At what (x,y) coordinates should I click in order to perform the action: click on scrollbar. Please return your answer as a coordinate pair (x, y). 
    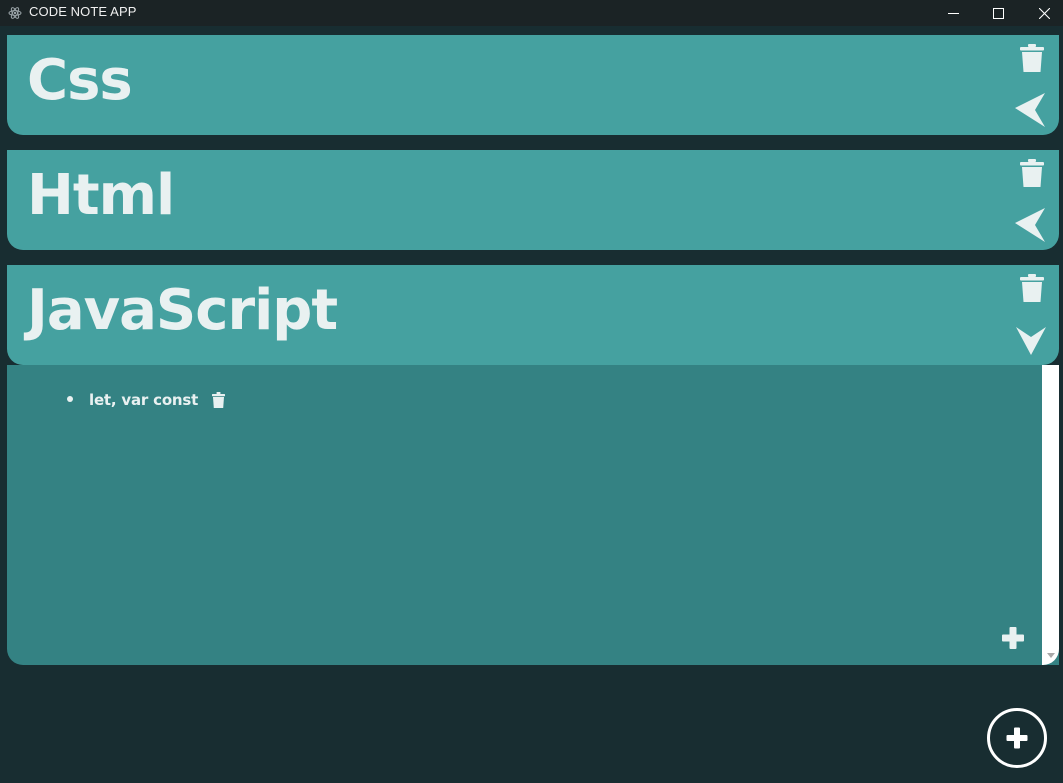
    Looking at the image, I should click on (1050, 515).